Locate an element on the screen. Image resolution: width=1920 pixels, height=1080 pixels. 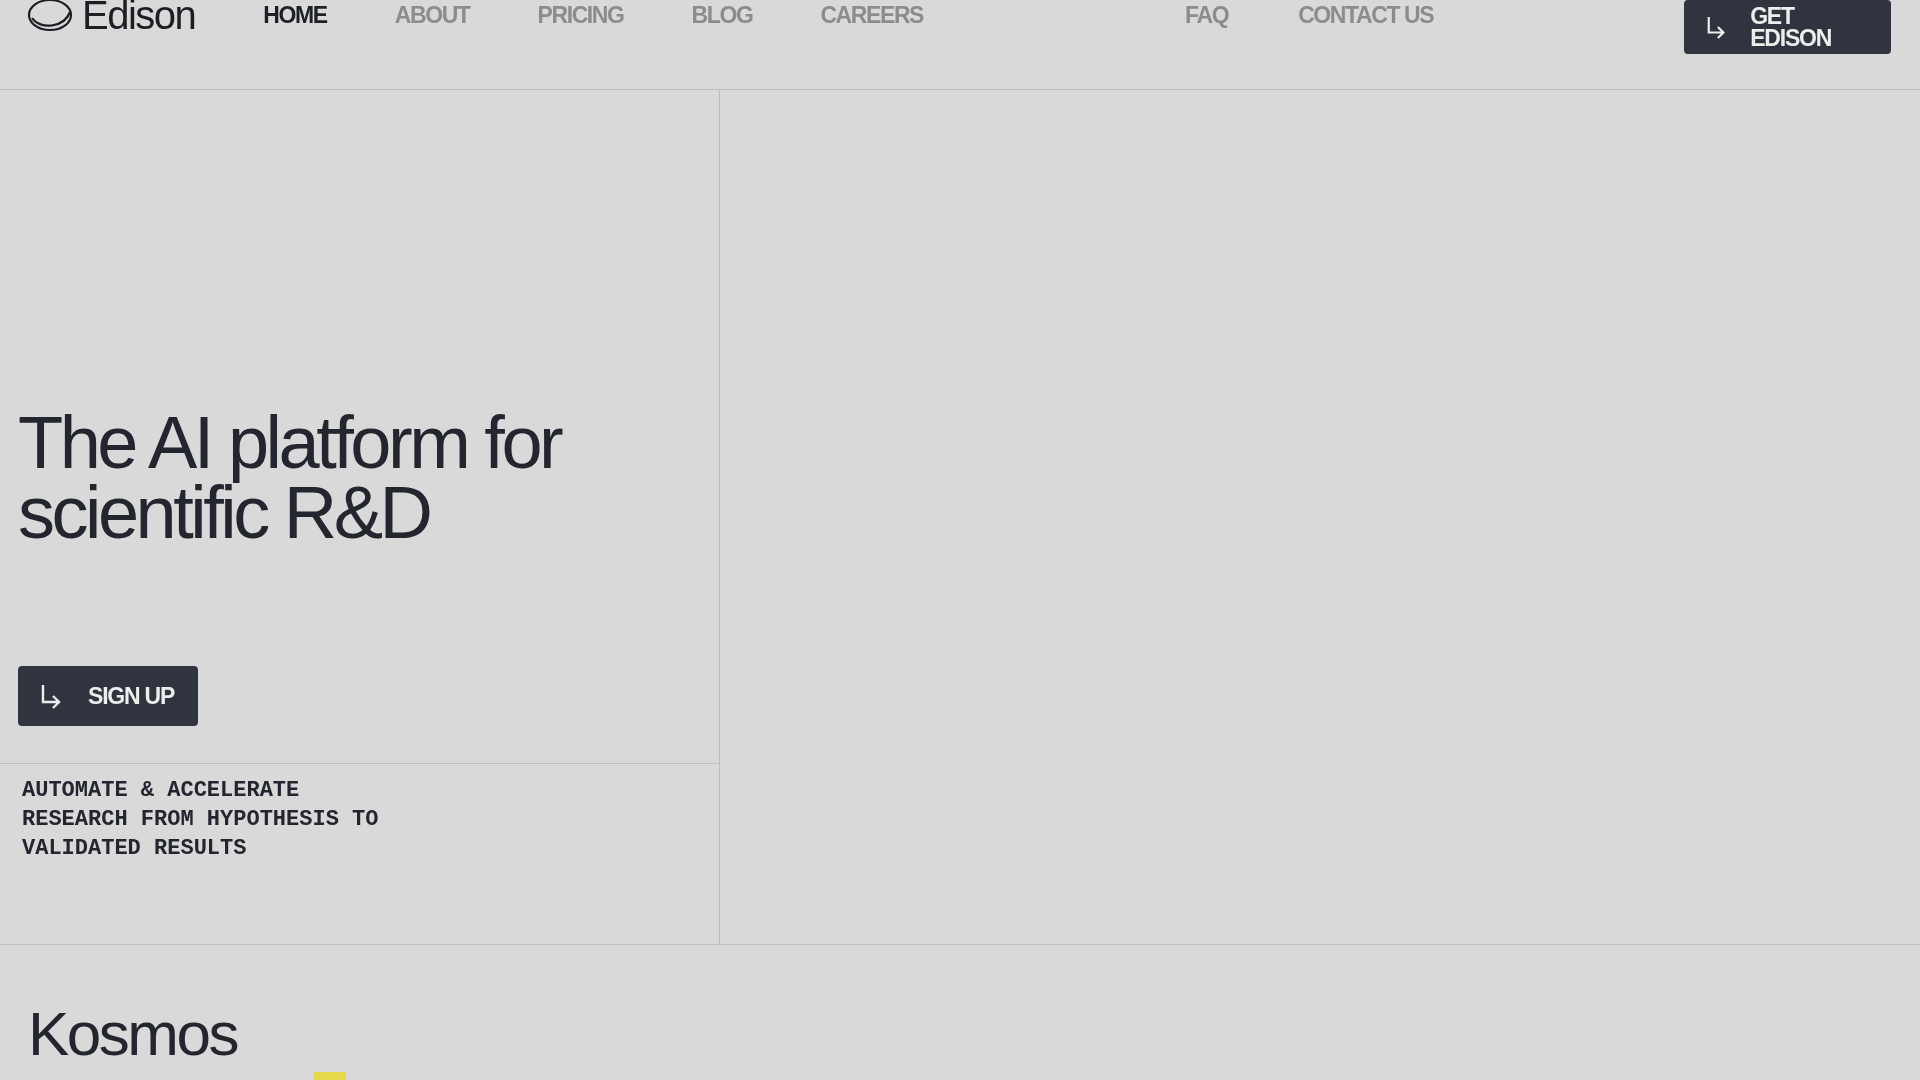
logo-text: Edison is located at coordinates (139, 19).